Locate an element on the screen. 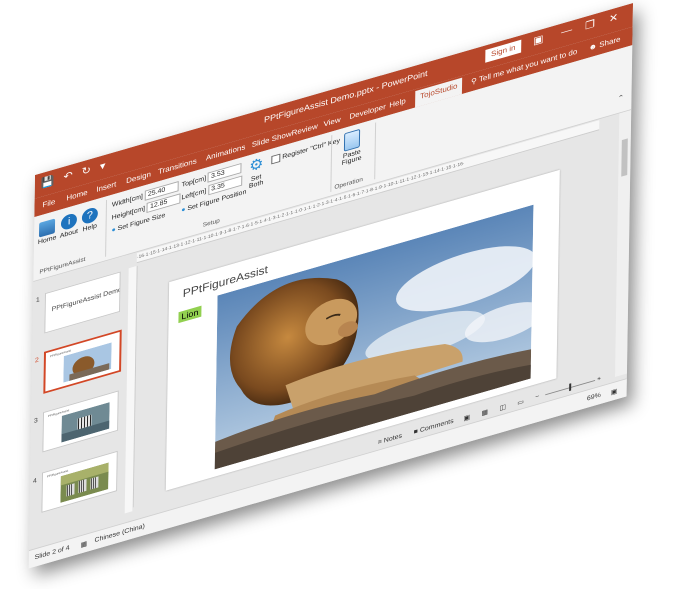  slide-thumbnail-1: PPtFigureAssist Demo is located at coordinates (82, 302).